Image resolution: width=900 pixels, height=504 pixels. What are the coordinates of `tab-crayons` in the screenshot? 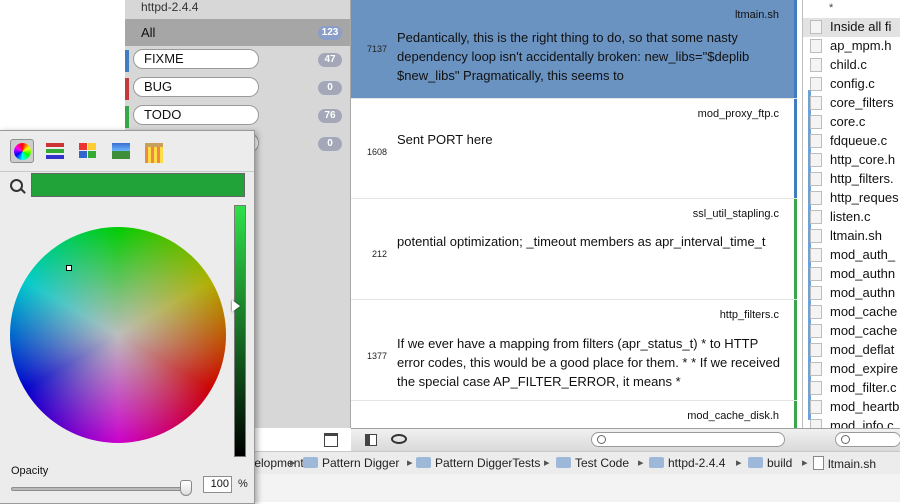 It's located at (154, 151).